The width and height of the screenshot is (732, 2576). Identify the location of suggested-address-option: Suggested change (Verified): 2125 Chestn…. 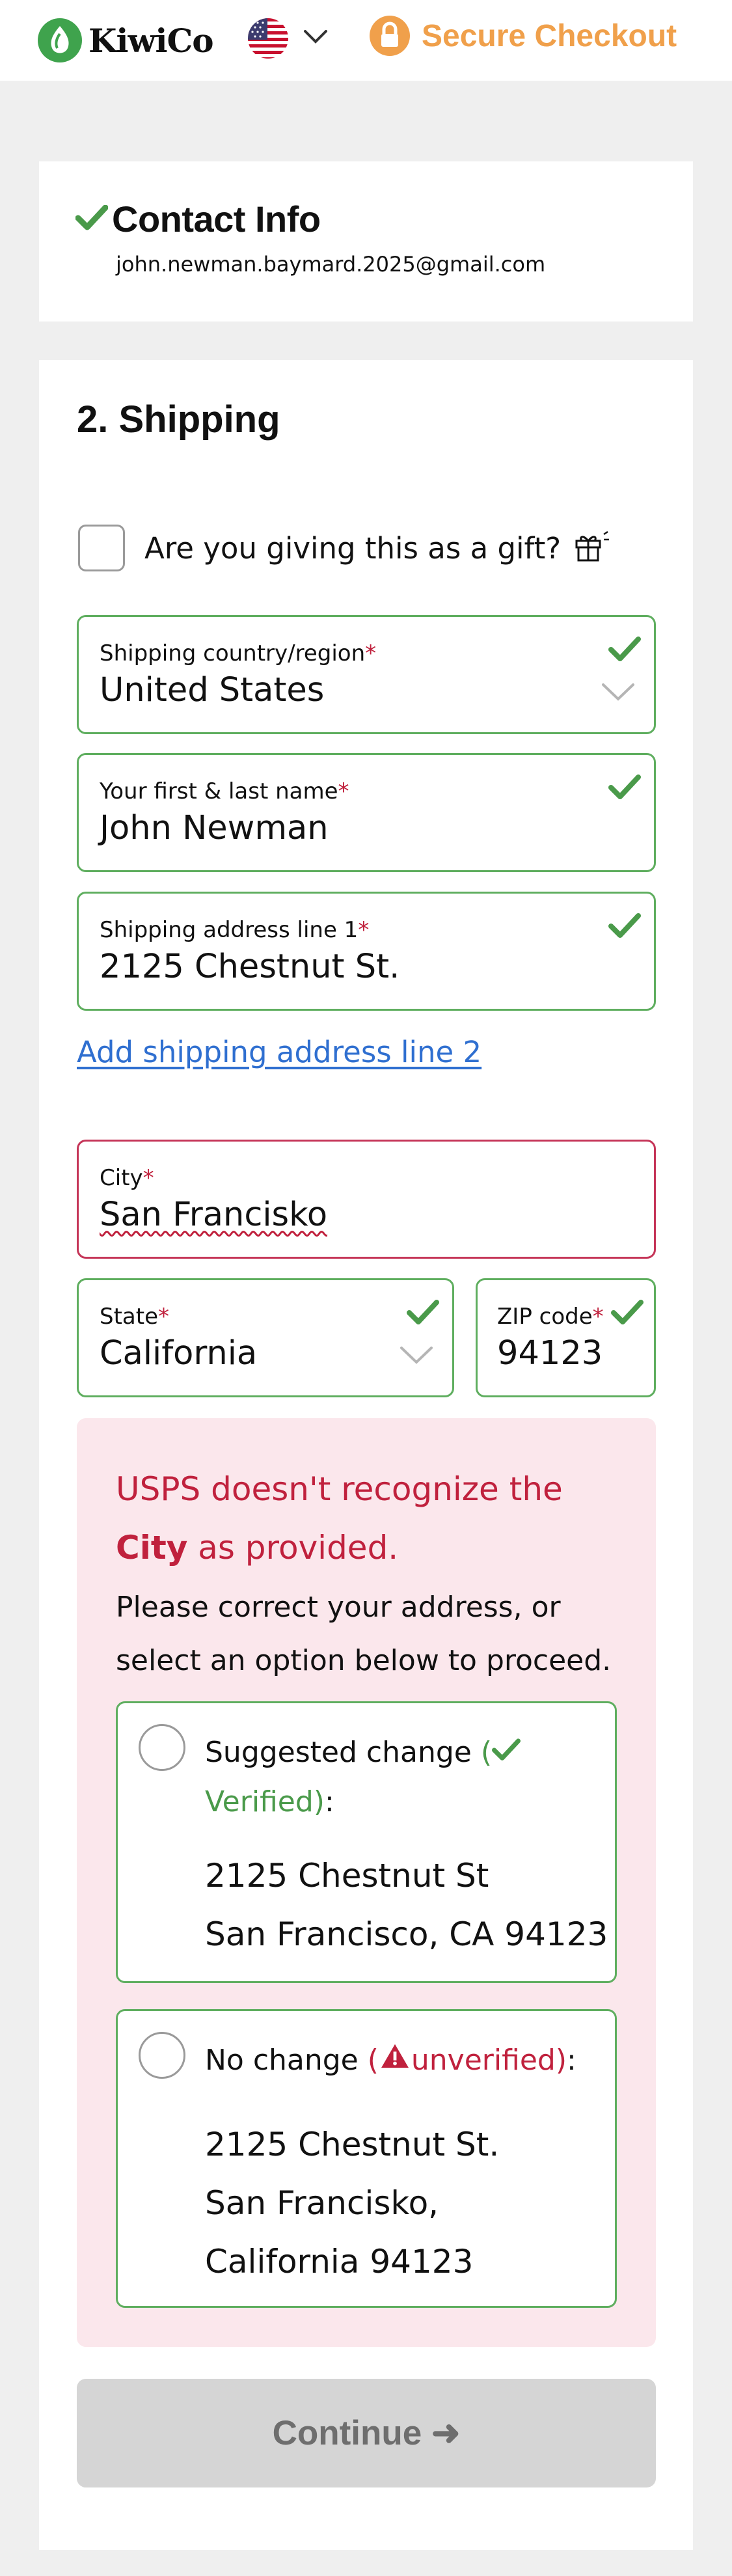
(366, 1842).